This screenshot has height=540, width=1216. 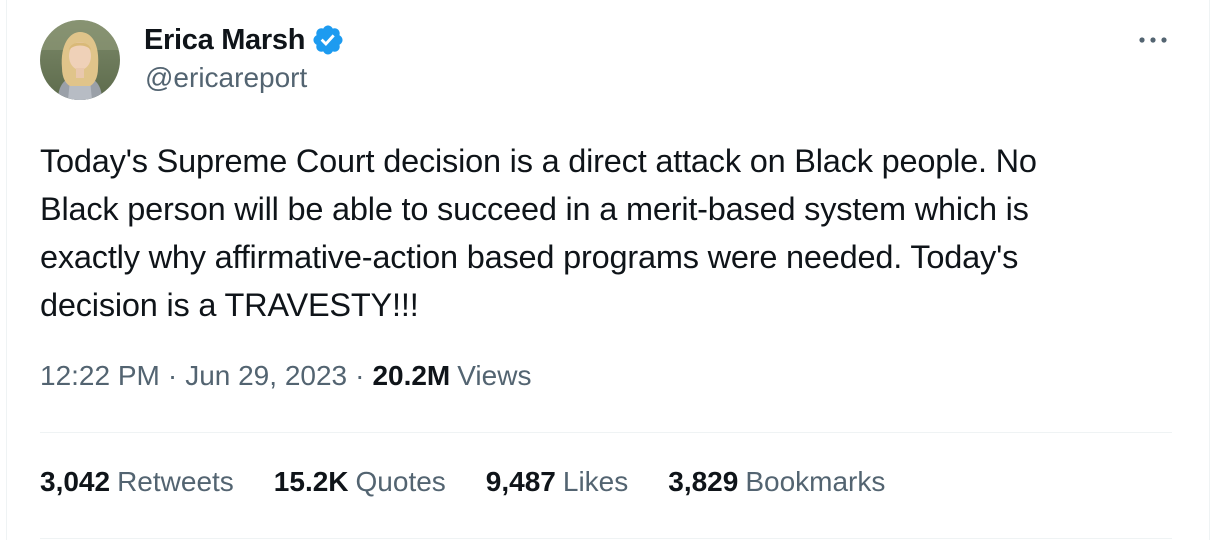 I want to click on stat-count: 3,829, so click(x=703, y=481).